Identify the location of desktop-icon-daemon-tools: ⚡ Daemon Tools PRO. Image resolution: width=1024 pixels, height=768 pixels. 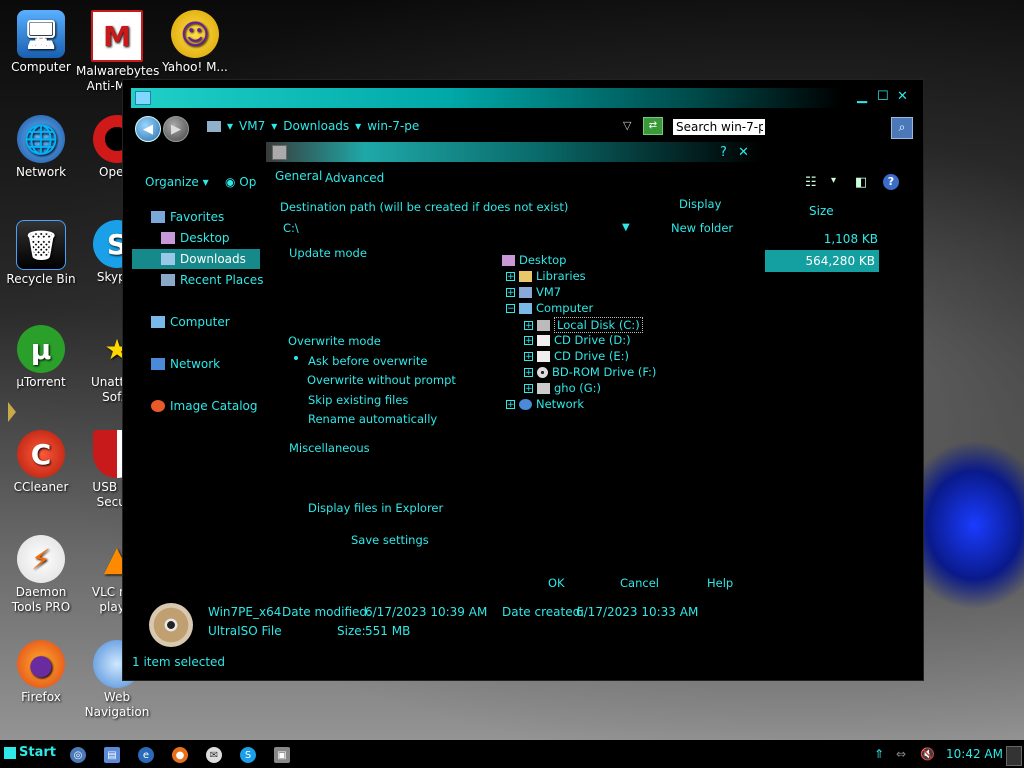
(41, 575).